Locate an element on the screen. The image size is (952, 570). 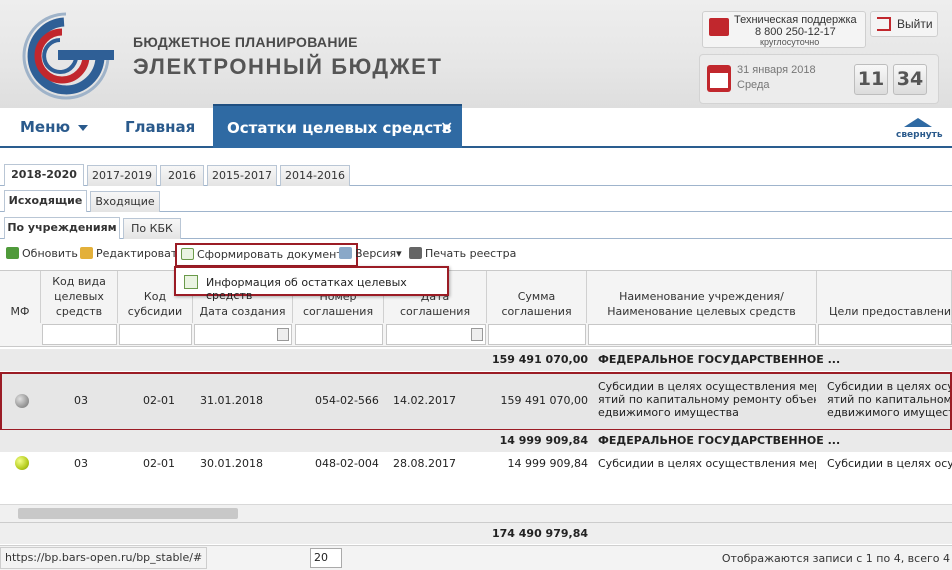
refresh-button: Обновить is located at coordinates (42, 253).